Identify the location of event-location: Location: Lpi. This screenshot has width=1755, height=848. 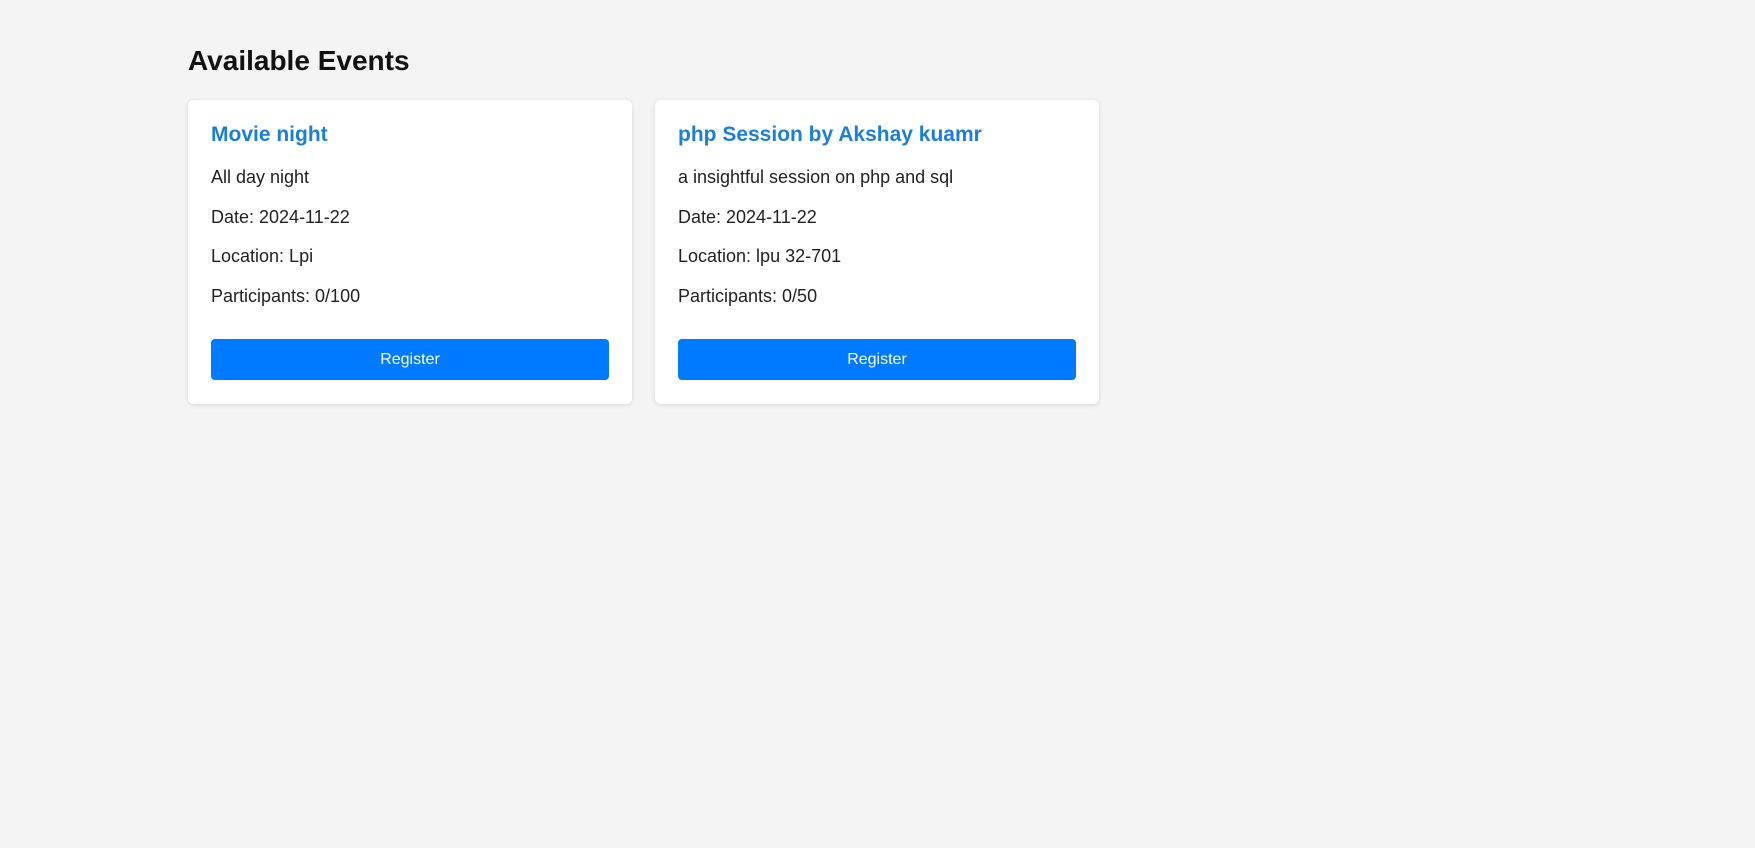
(262, 256).